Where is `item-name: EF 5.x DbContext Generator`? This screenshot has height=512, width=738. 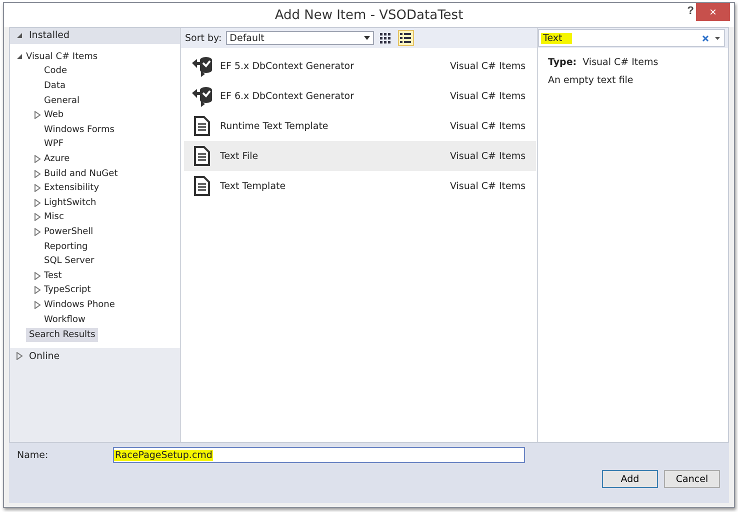 item-name: EF 5.x DbContext Generator is located at coordinates (288, 66).